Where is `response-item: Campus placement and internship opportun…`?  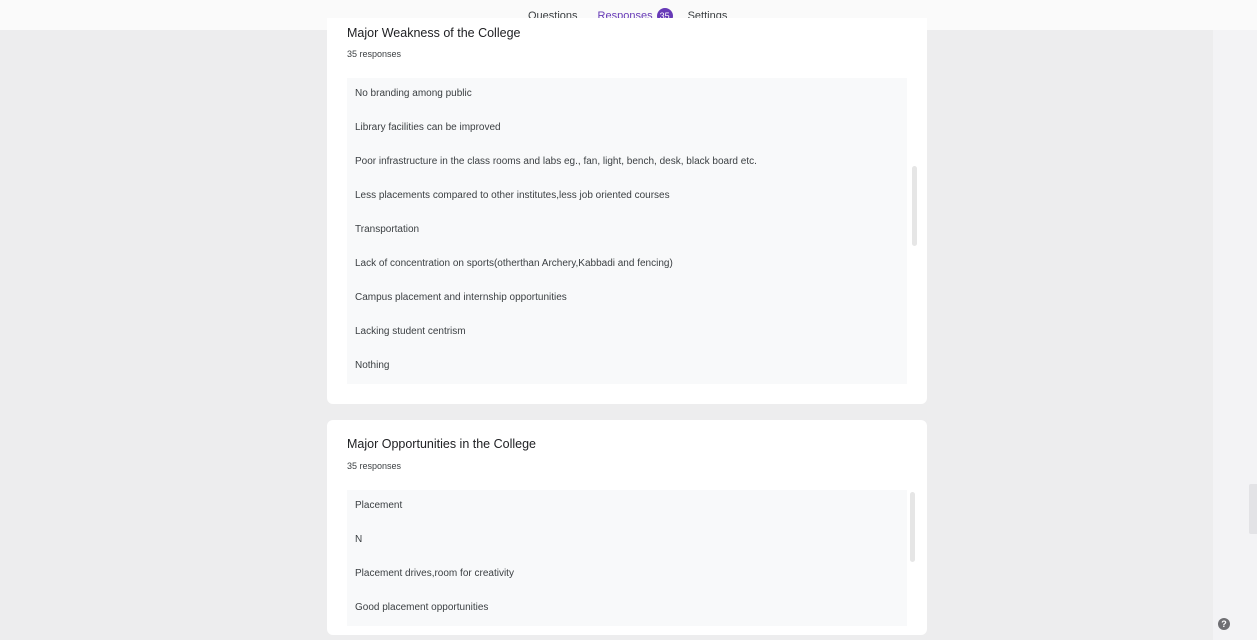
response-item: Campus placement and internship opportun… is located at coordinates (627, 299).